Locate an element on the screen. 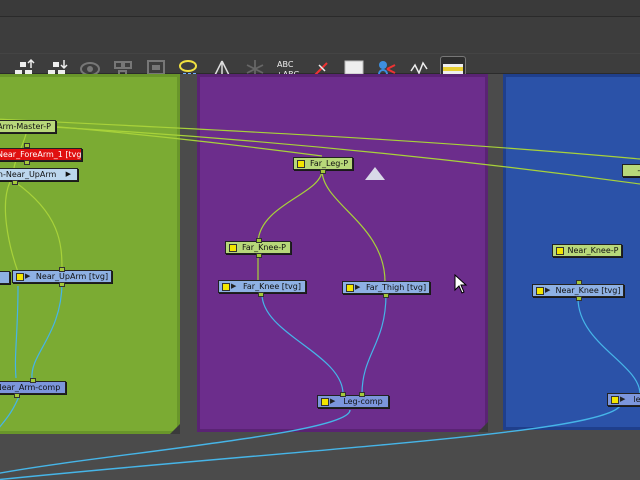  blue-composite-node: ▶ le is located at coordinates (623, 399).